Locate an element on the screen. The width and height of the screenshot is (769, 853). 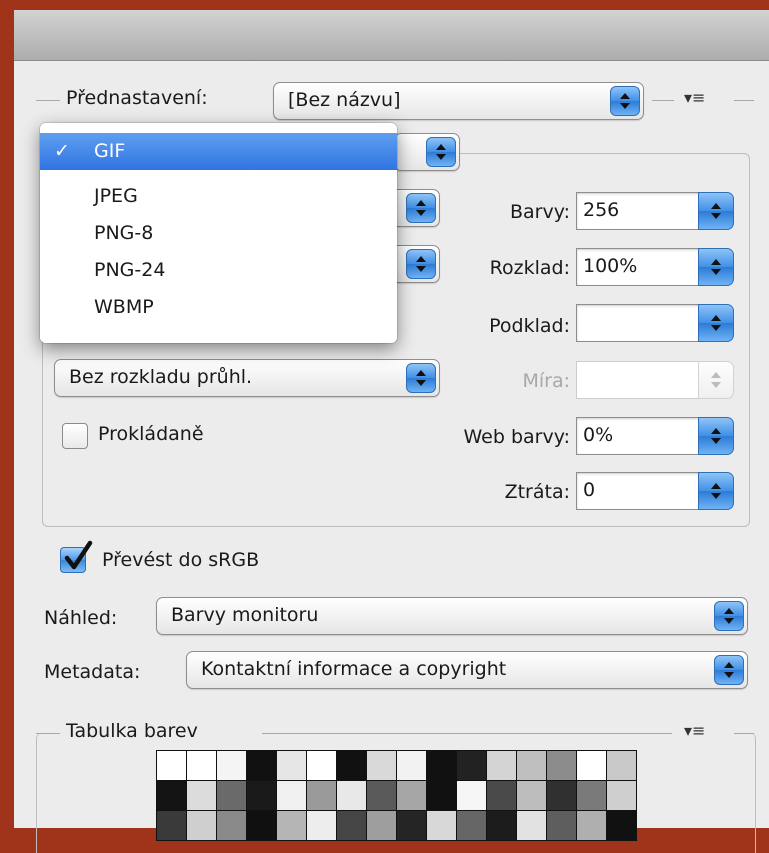
dither-field: 100% is located at coordinates (639, 267).